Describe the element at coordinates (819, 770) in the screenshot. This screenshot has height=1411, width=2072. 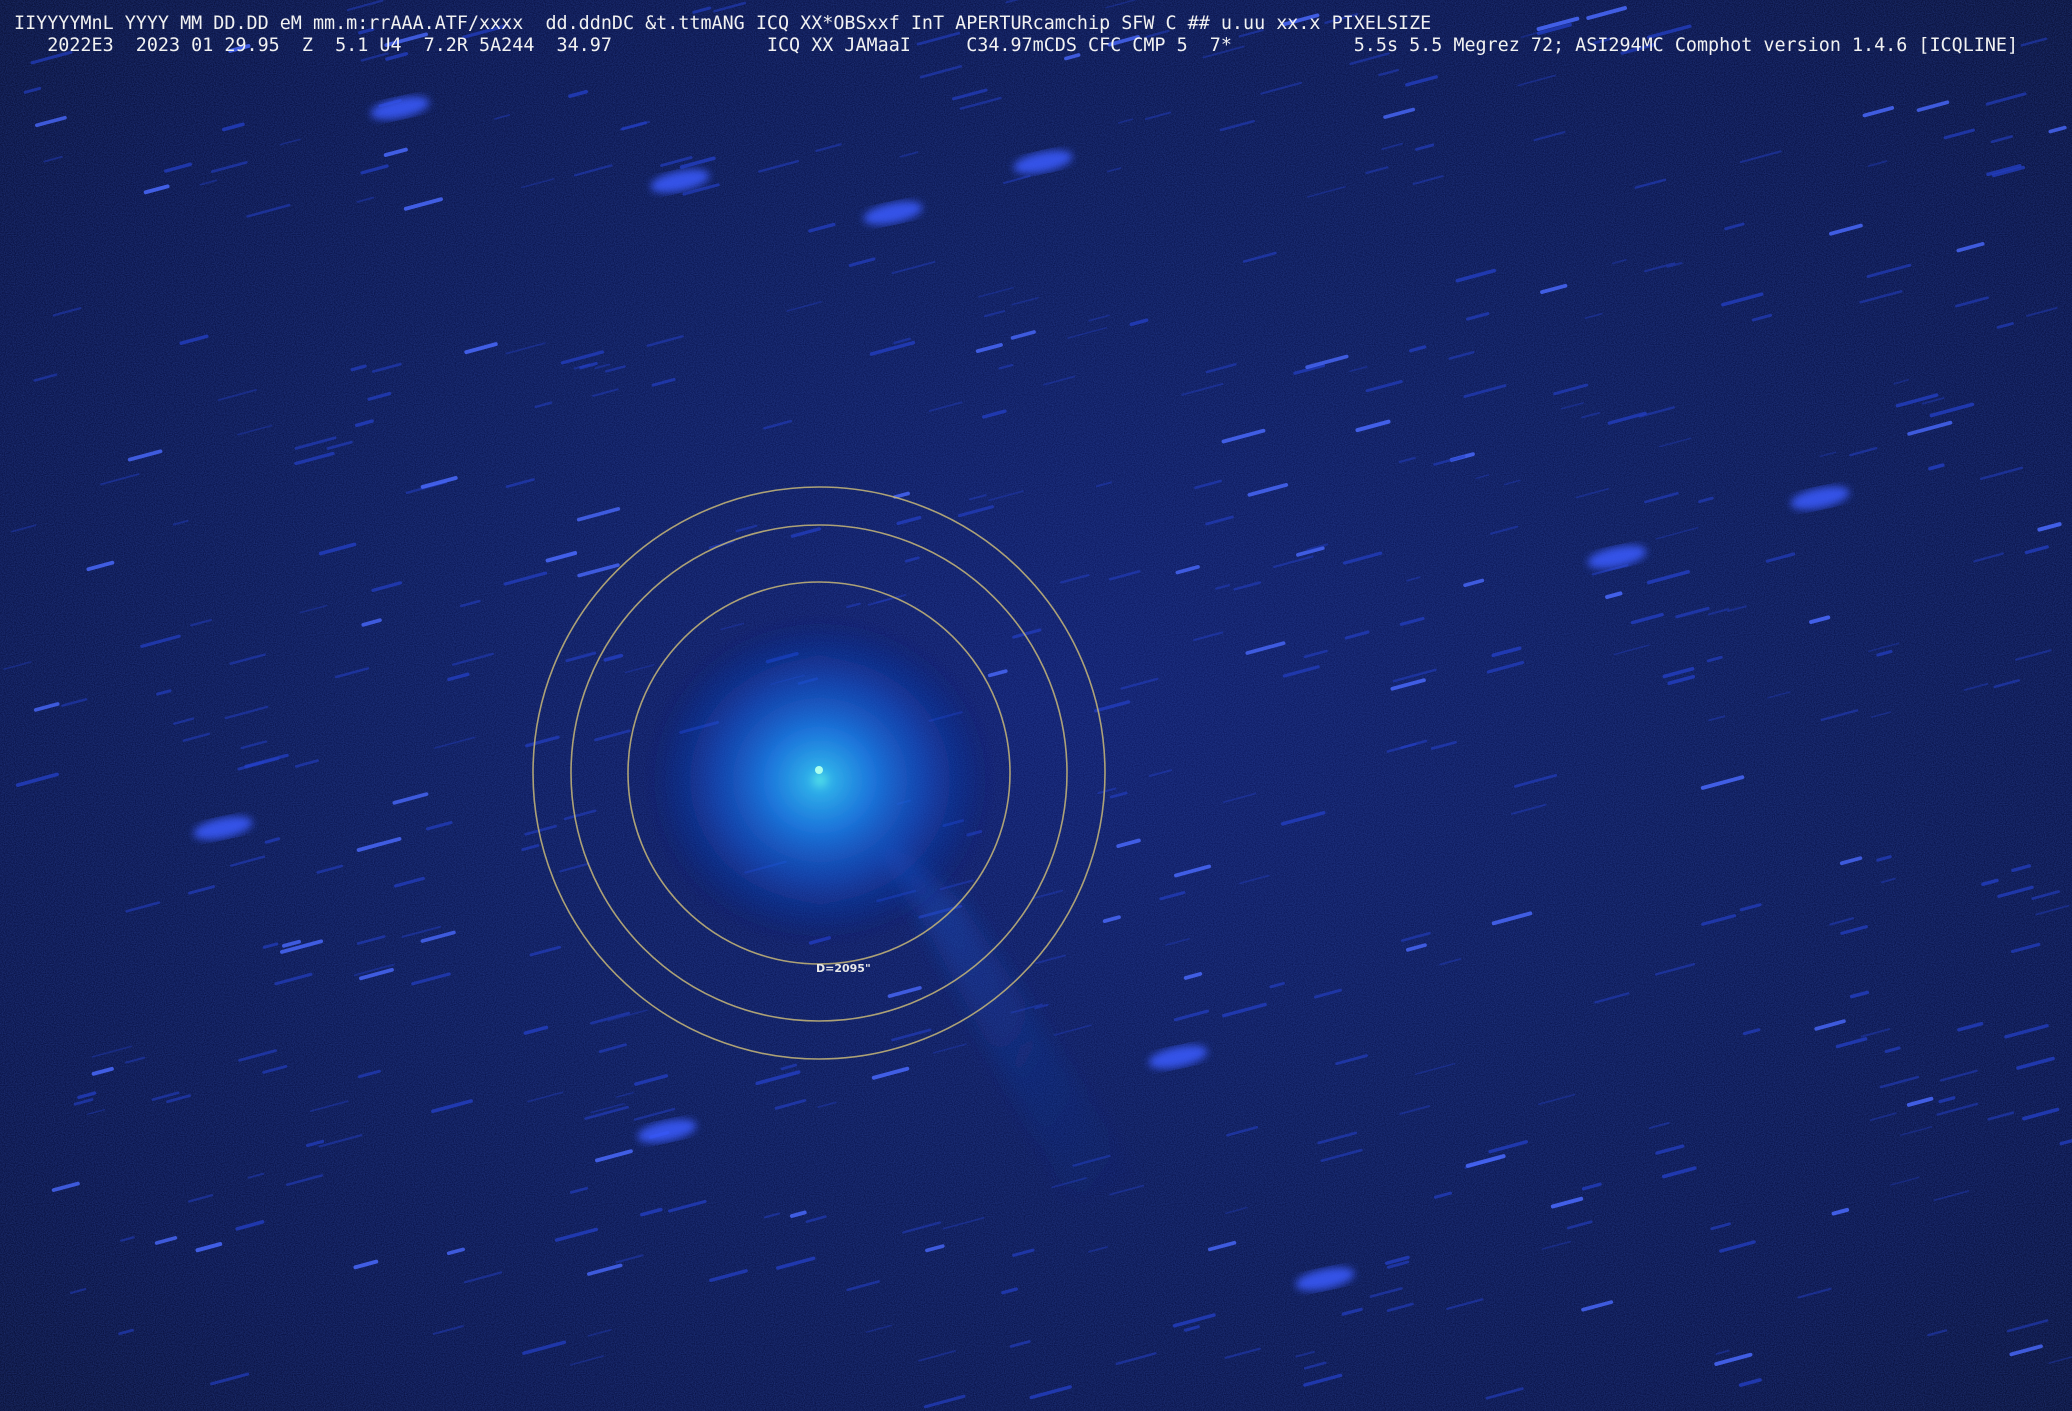
I see `comet-nucleus` at that location.